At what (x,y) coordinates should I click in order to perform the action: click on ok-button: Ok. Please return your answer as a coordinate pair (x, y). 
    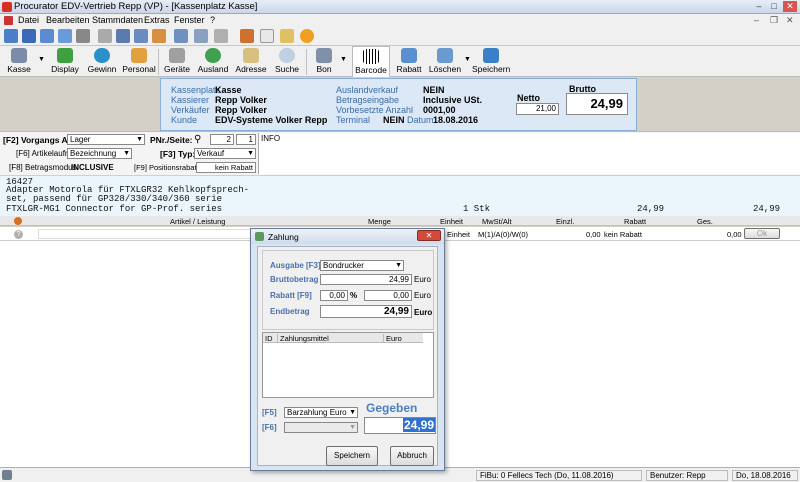
    Looking at the image, I should click on (762, 233).